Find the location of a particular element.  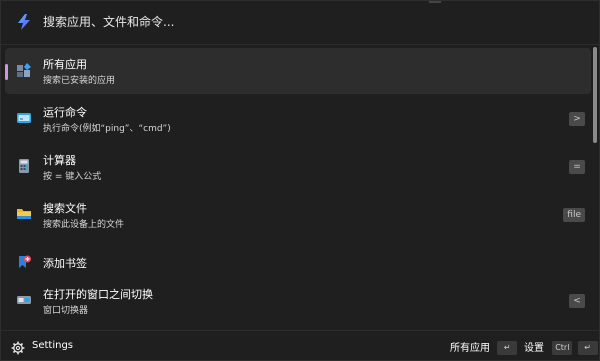

primary-action-label: 所有应用 is located at coordinates (470, 348).